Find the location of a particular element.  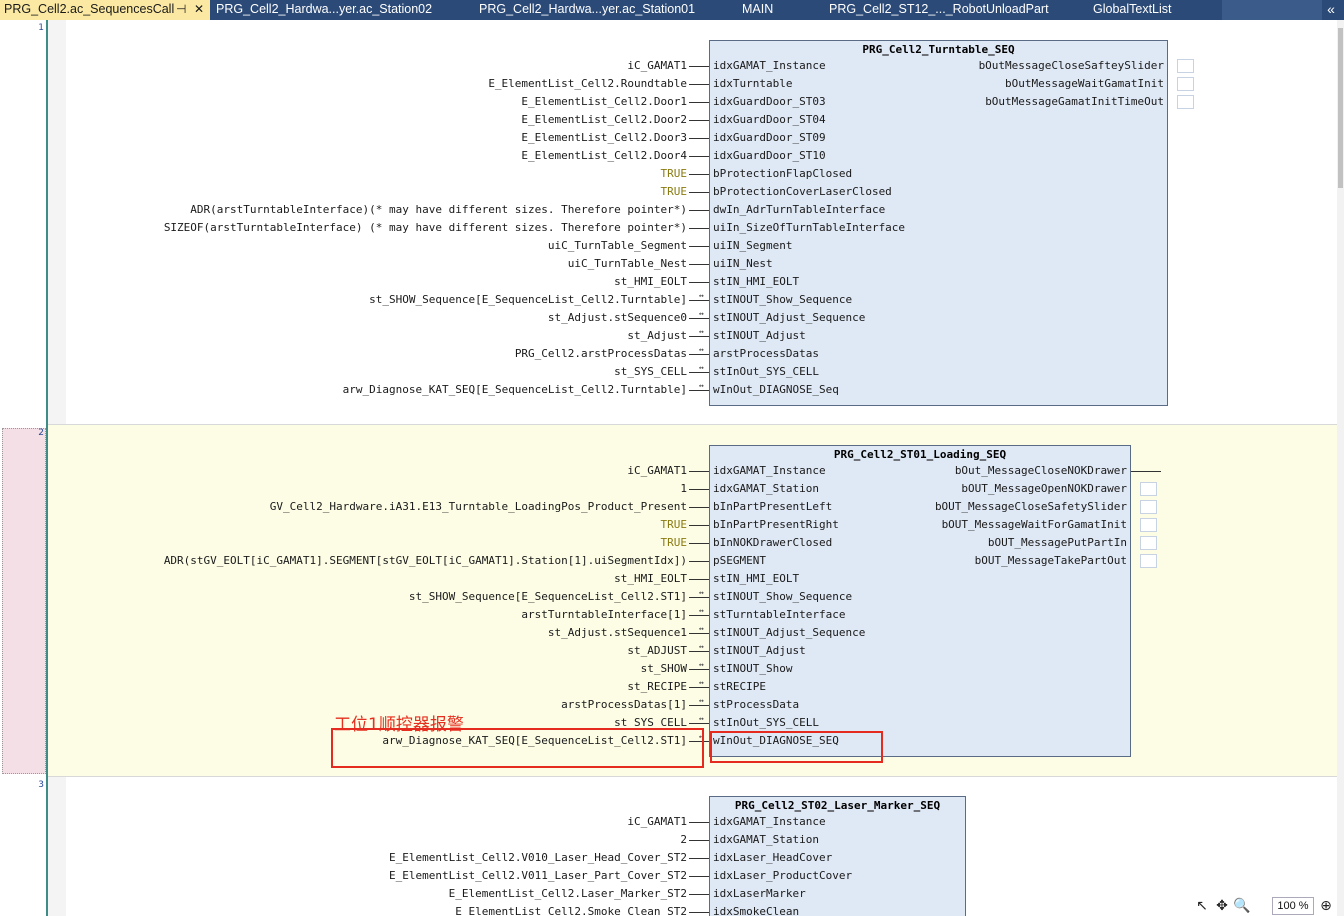

input-pin: stTurntableInterface is located at coordinates (779, 614).